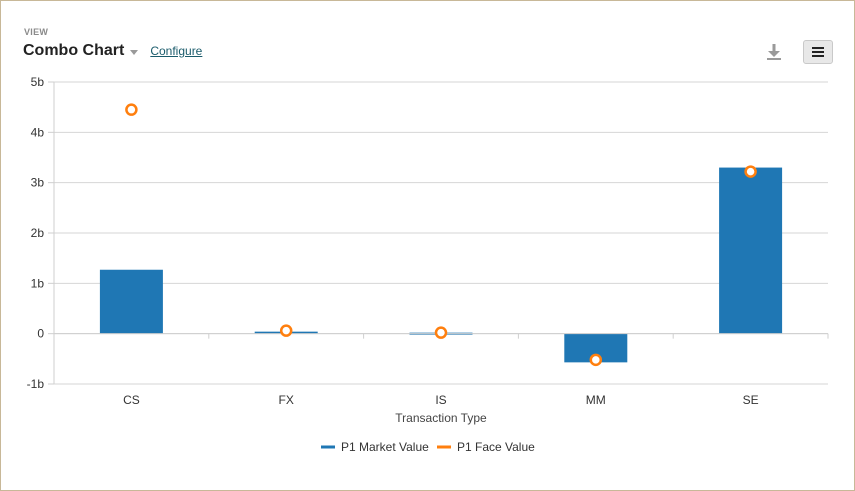 The image size is (855, 491). I want to click on y-tick-label: 1b, so click(38, 283).